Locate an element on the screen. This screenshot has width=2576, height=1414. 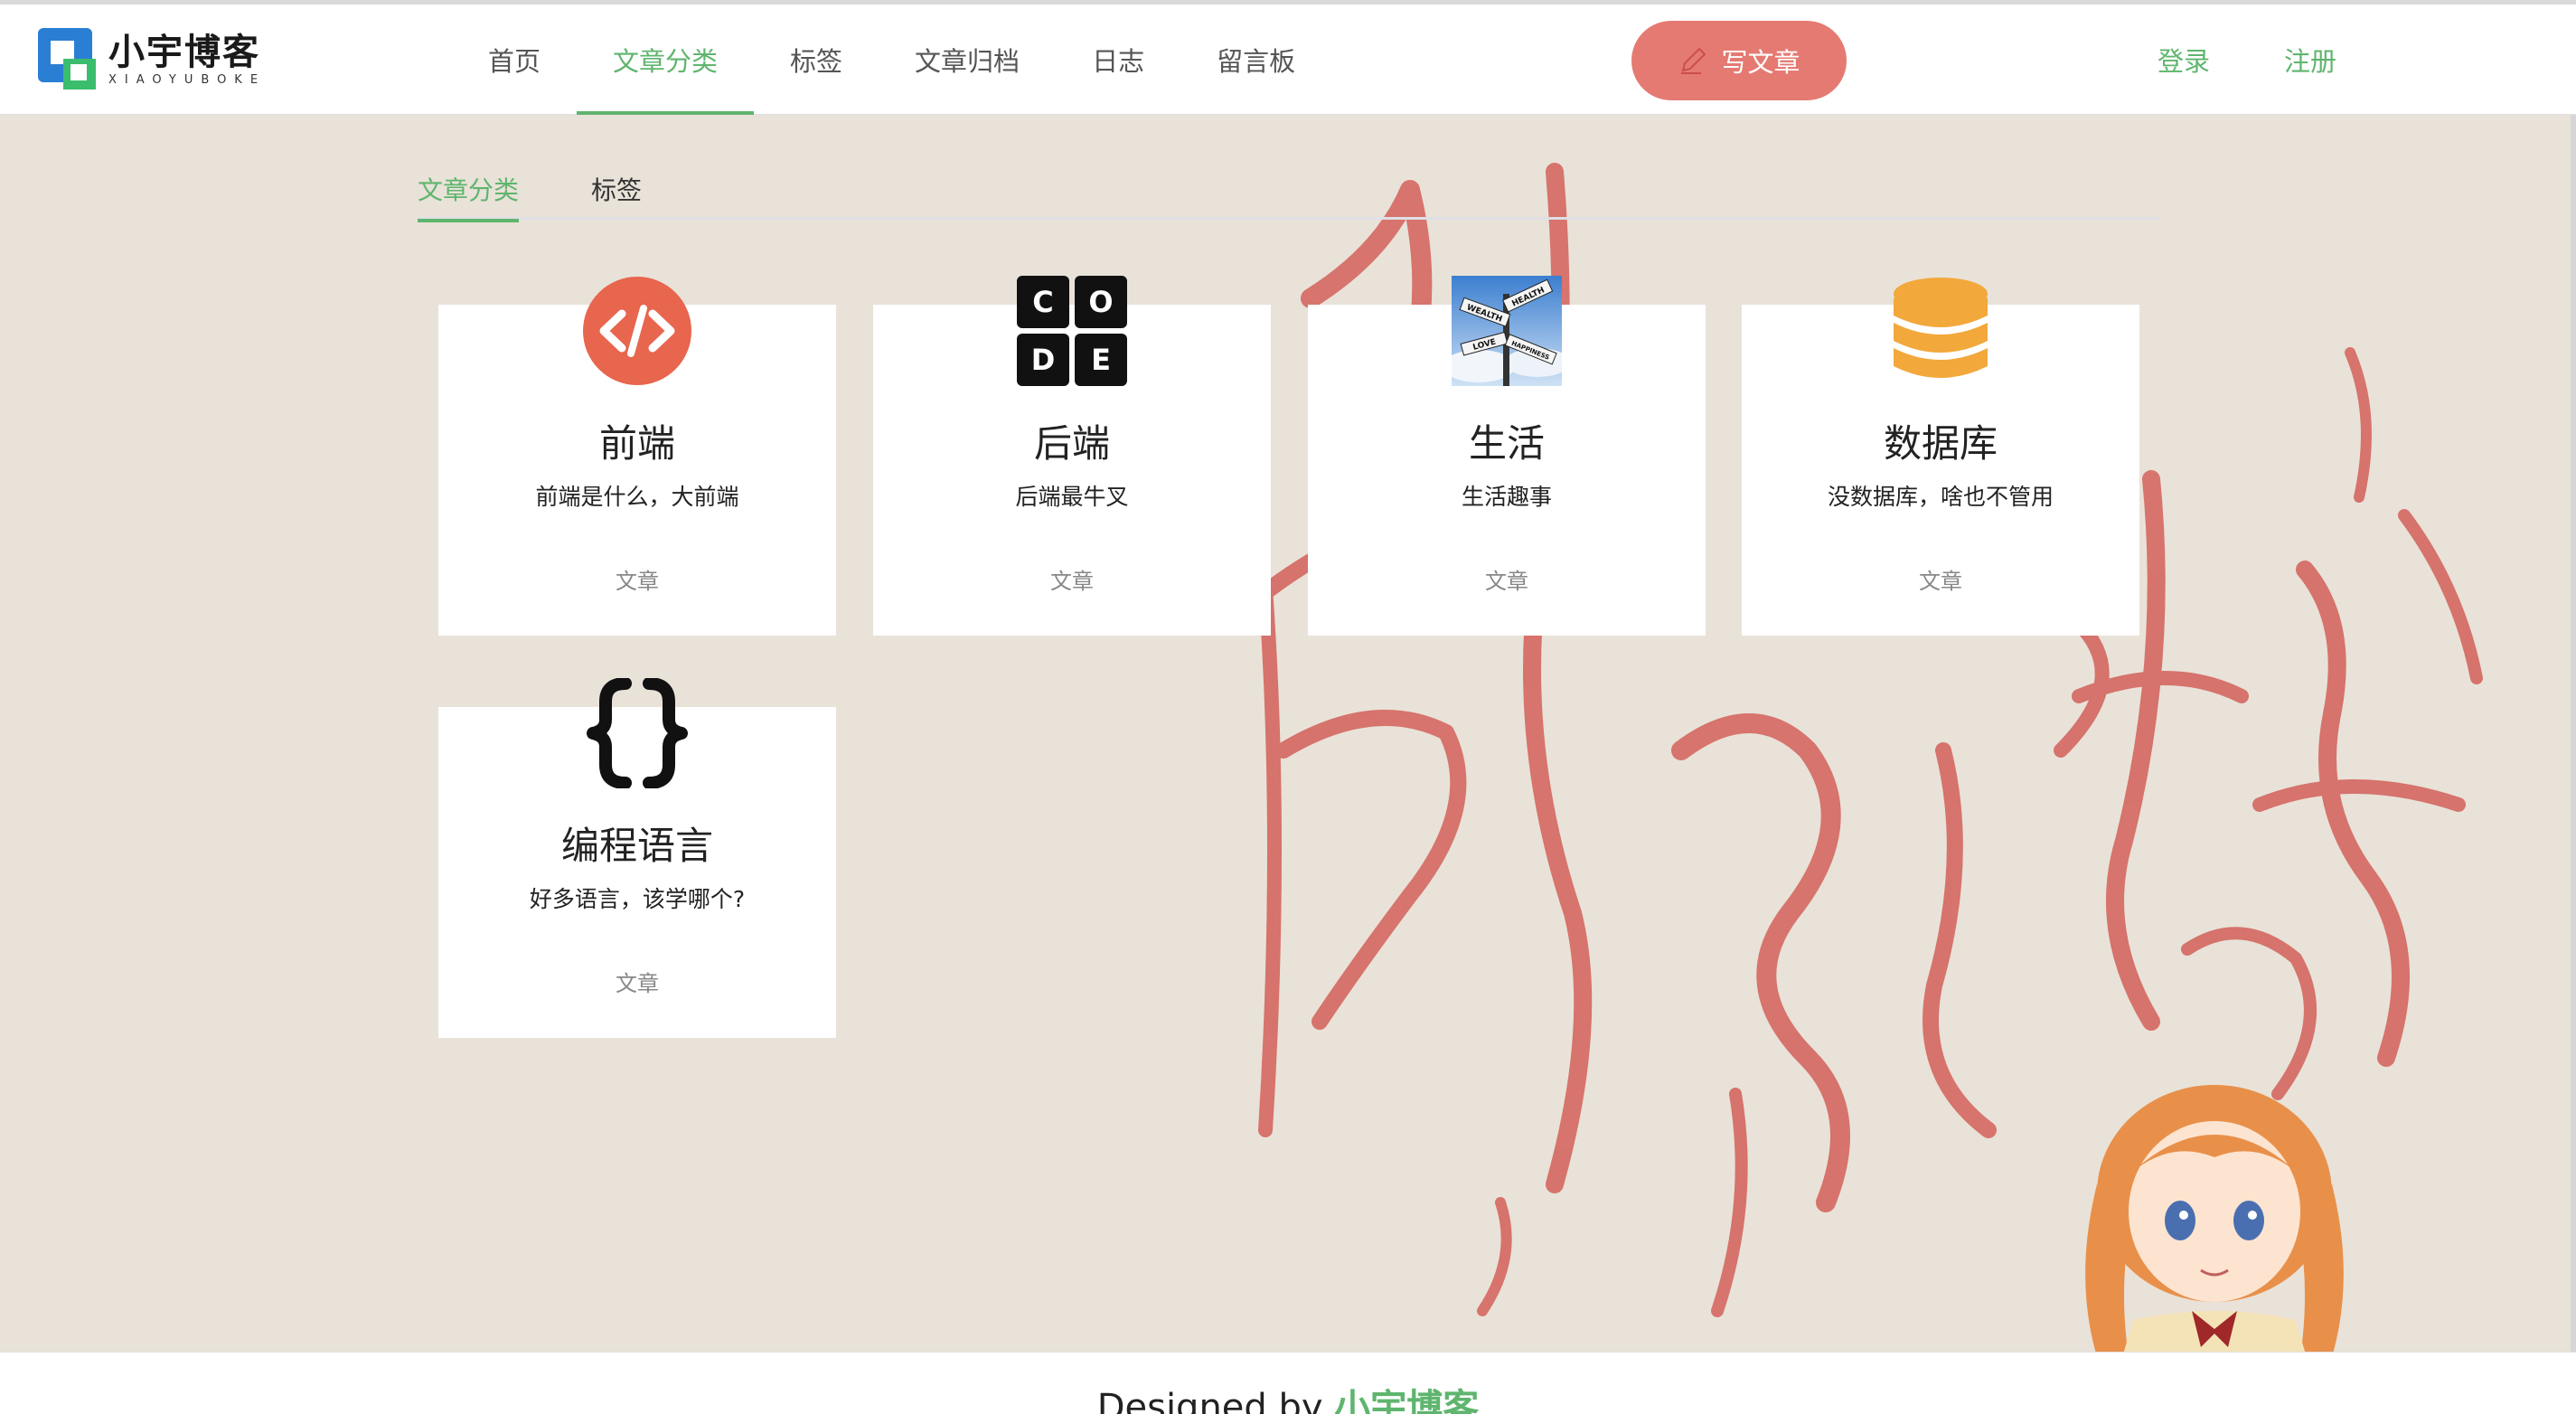
logo-title: 小宇博客 is located at coordinates (184, 52).